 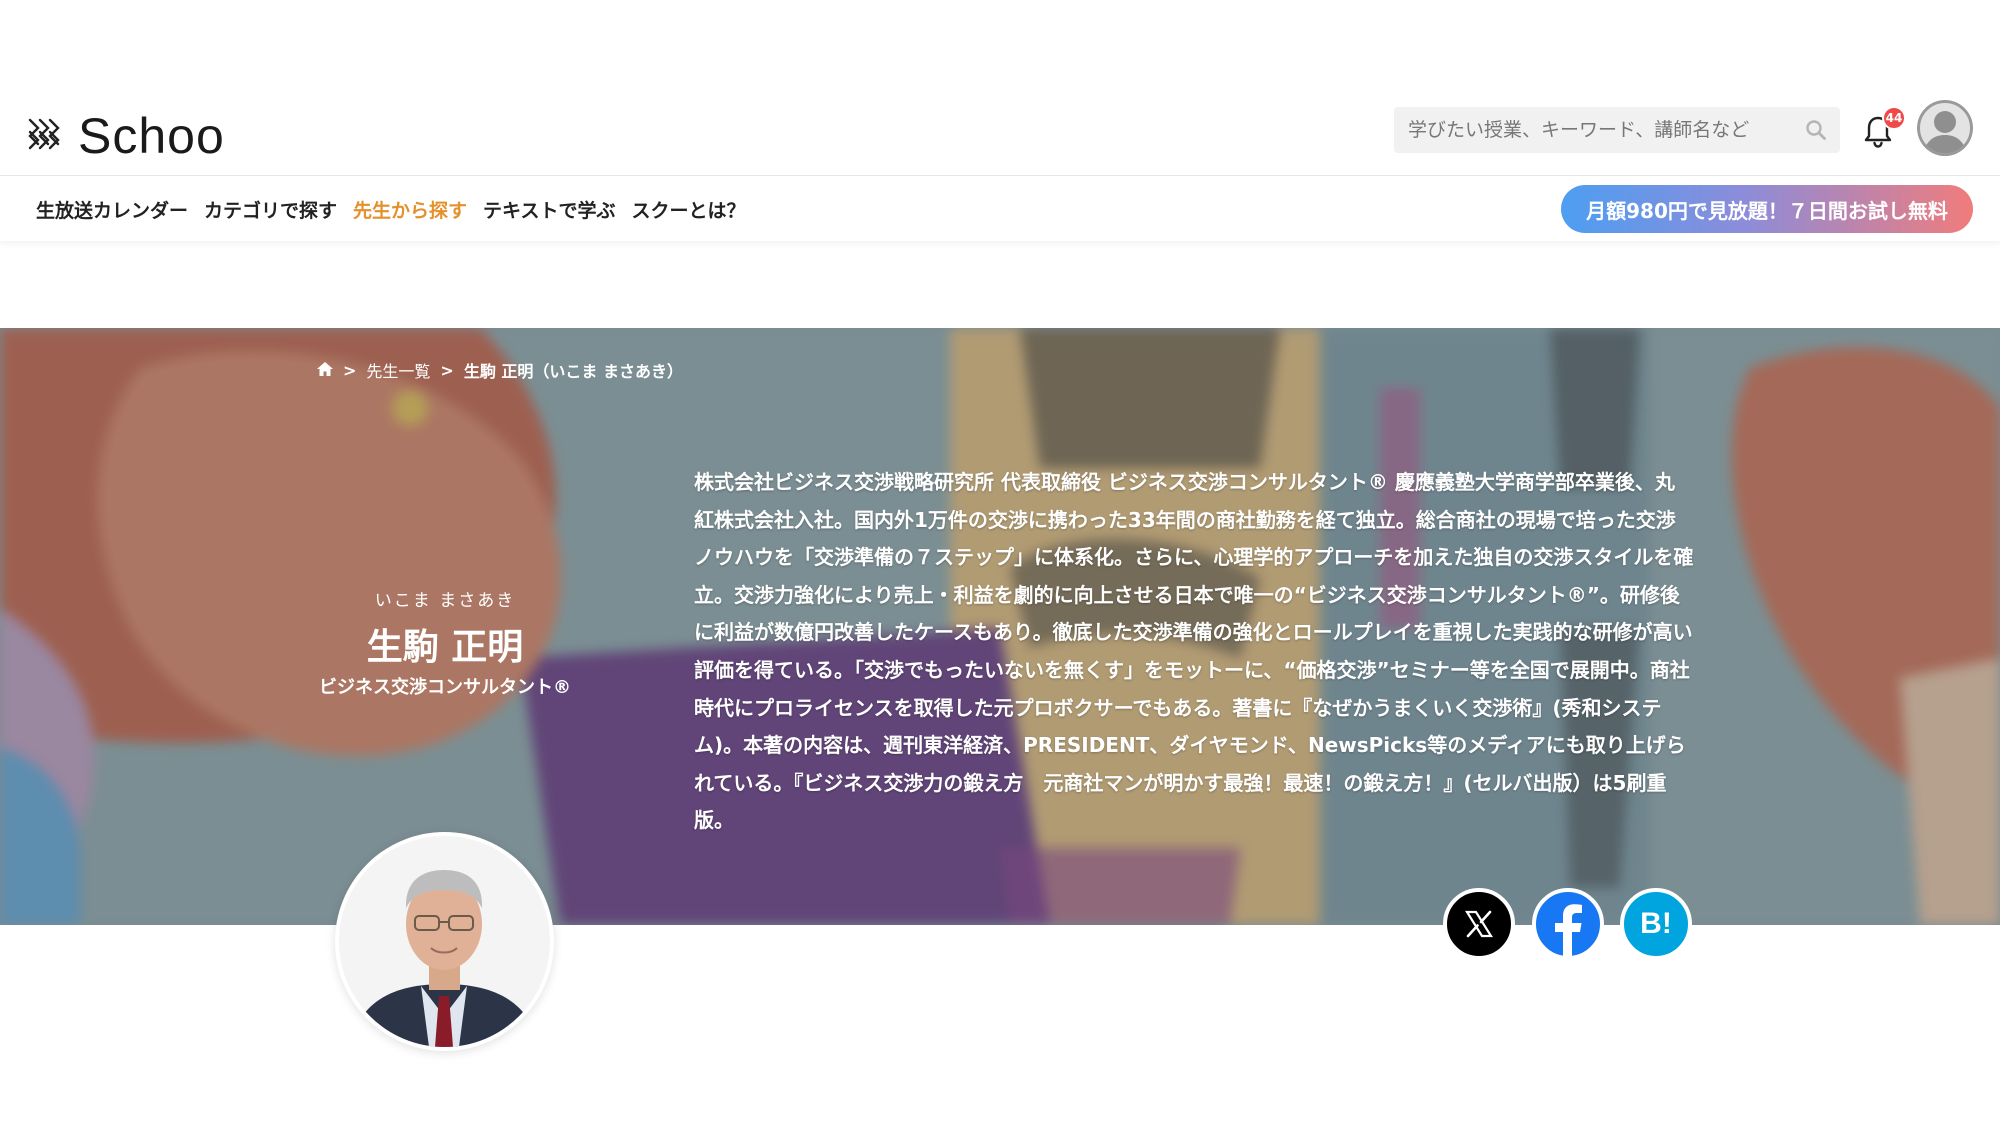 I want to click on teacher-portrait, so click(x=444, y=941).